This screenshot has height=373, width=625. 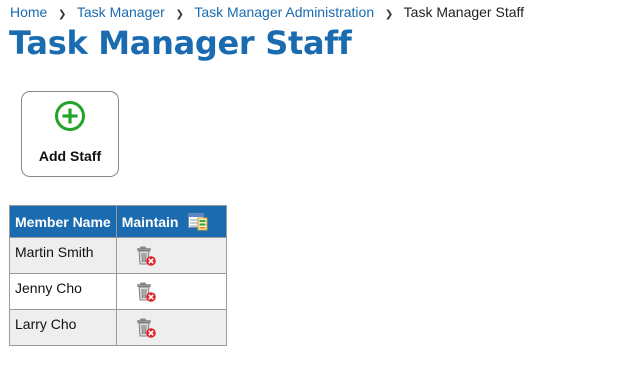 What do you see at coordinates (63, 255) in the screenshot?
I see `member-name-cell: Martin Smith` at bounding box center [63, 255].